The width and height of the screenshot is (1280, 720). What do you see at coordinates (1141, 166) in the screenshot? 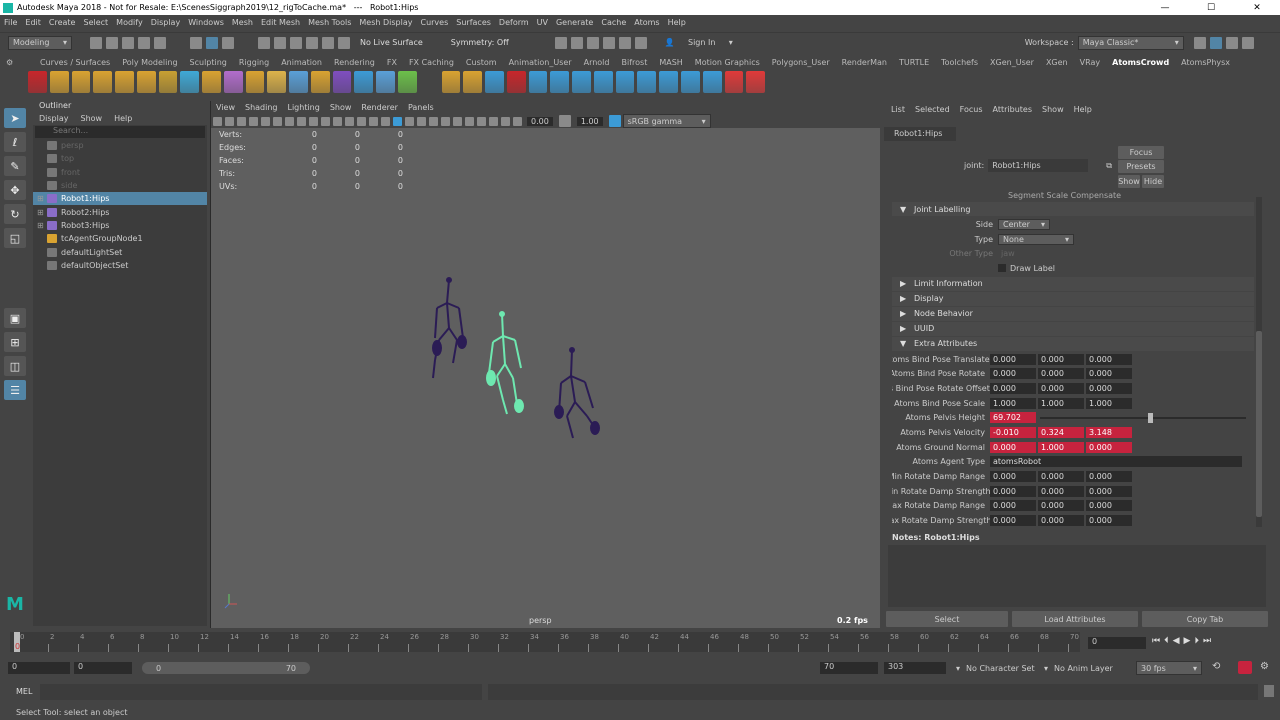
I see `presets-button: Presets` at bounding box center [1141, 166].